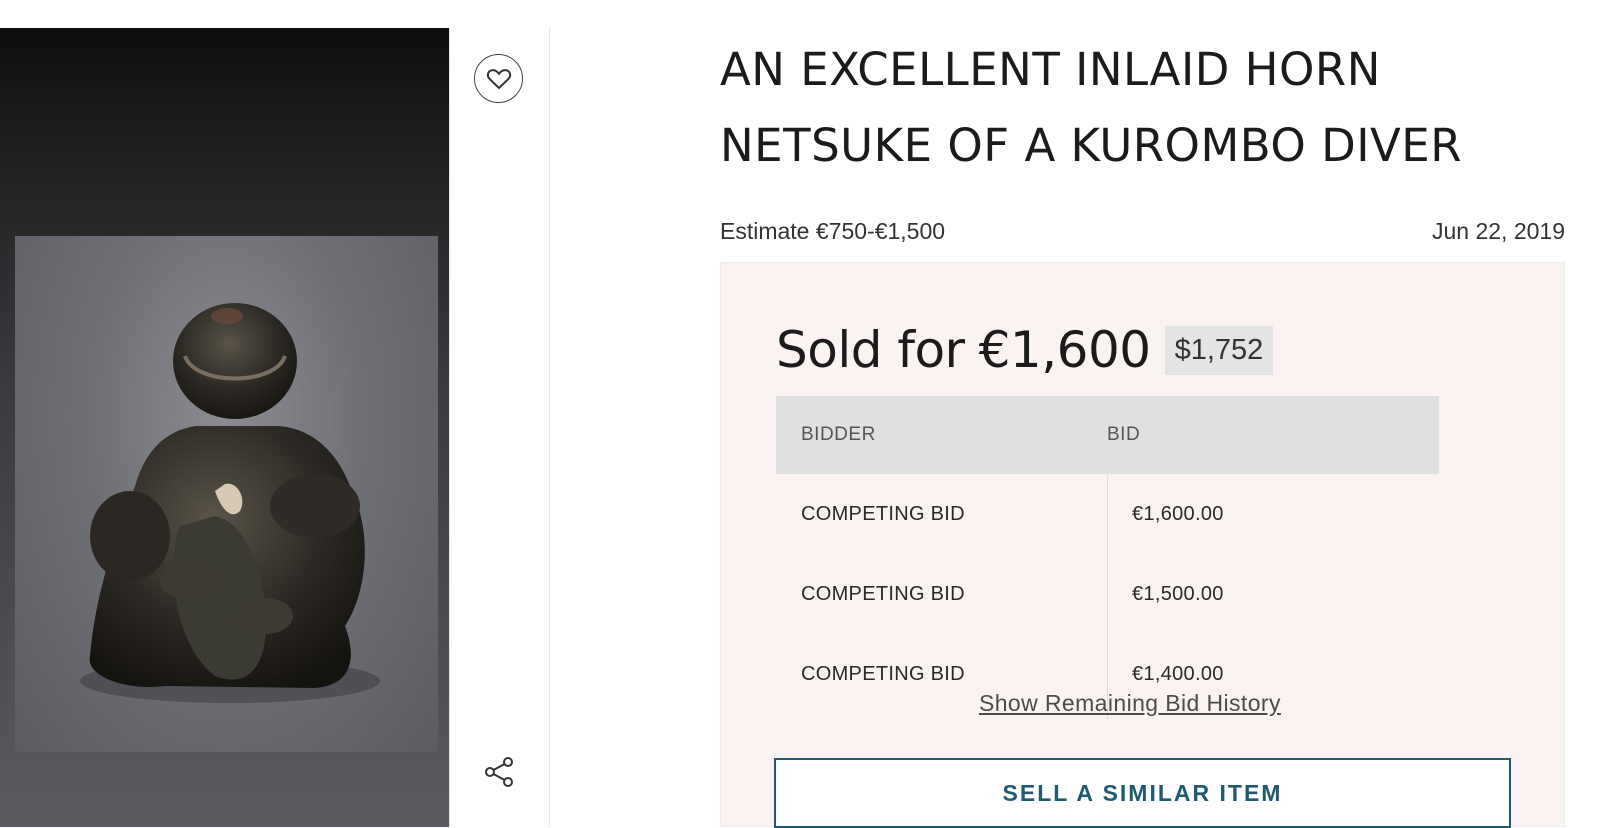 This screenshot has height=828, width=1600. I want to click on sold-price: Sold for €1,600, so click(963, 350).